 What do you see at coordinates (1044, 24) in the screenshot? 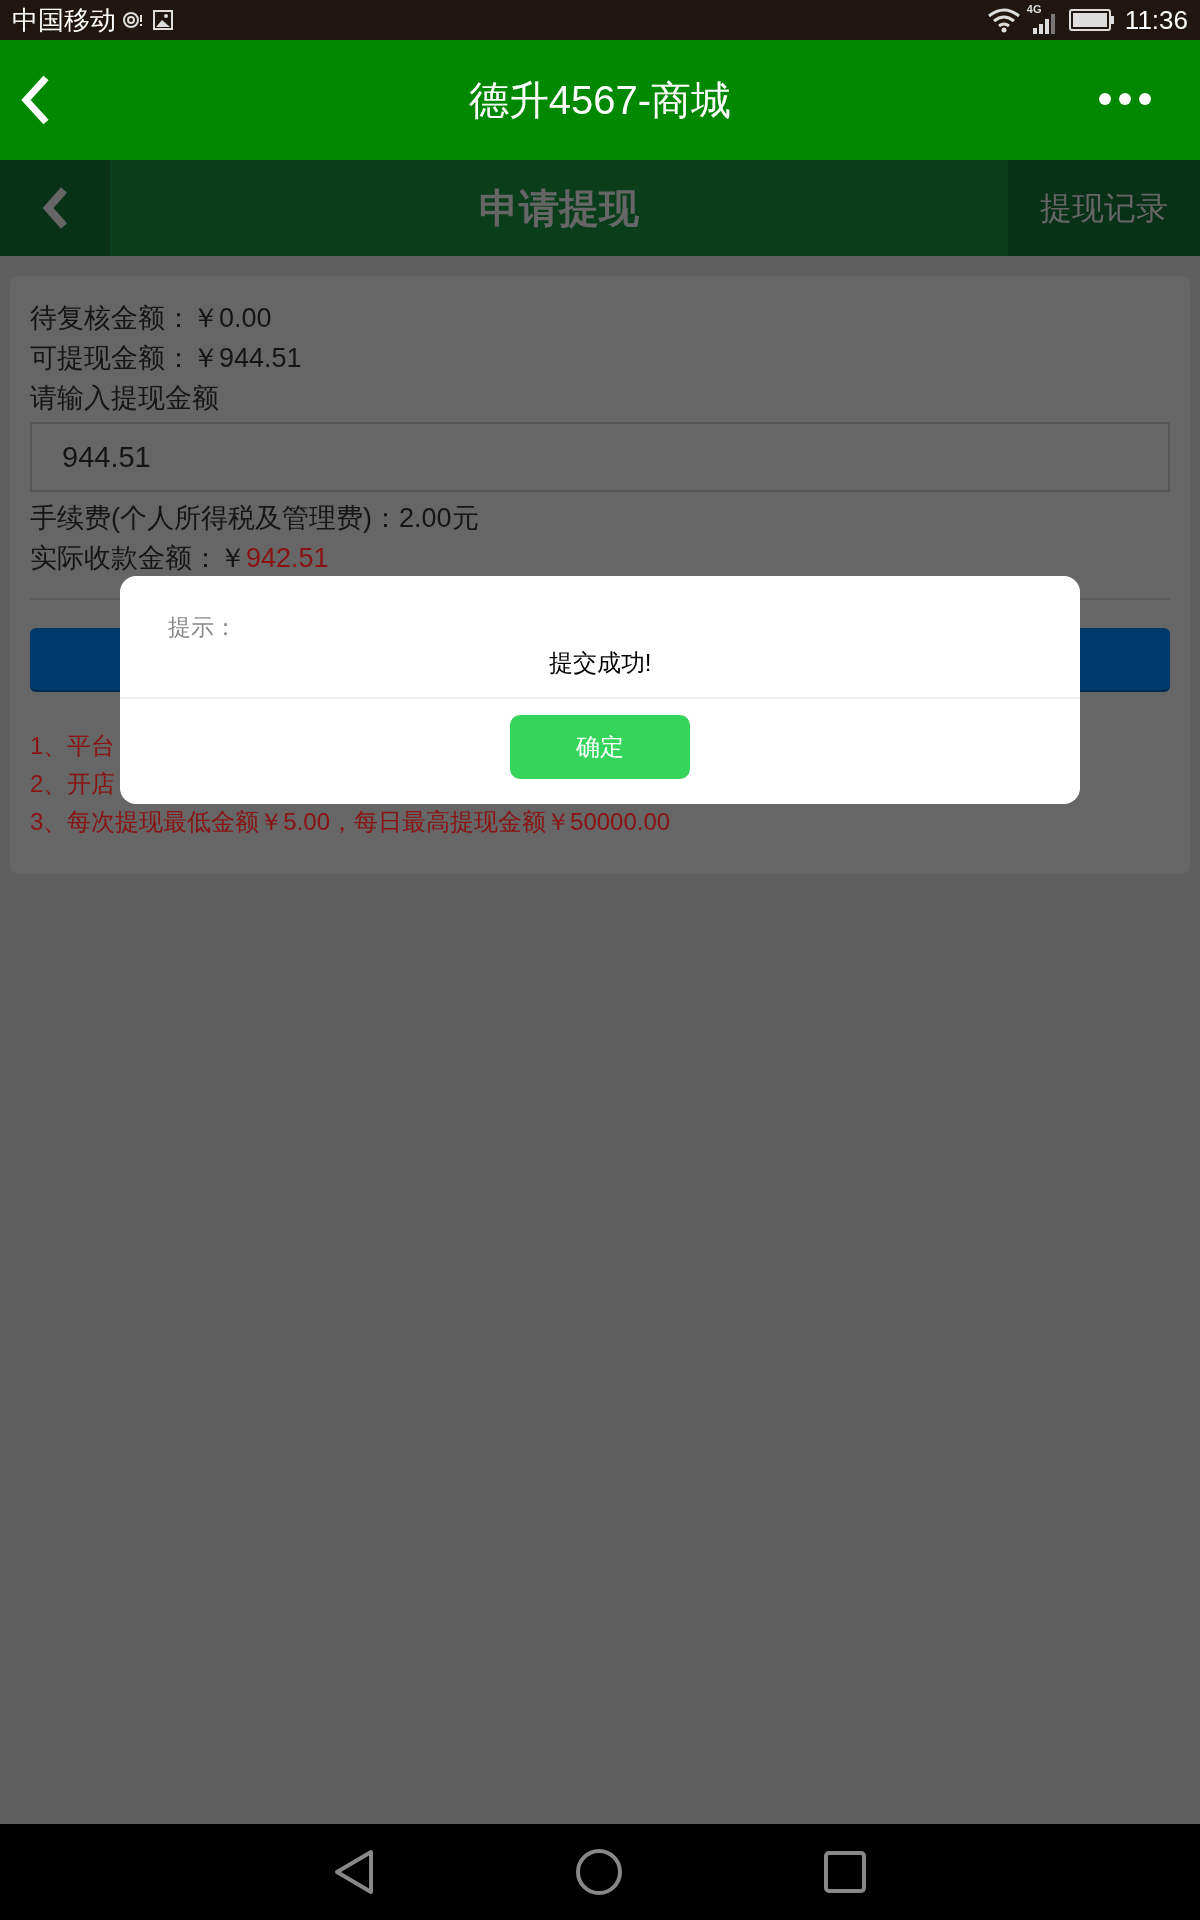
I see `signal-icon` at bounding box center [1044, 24].